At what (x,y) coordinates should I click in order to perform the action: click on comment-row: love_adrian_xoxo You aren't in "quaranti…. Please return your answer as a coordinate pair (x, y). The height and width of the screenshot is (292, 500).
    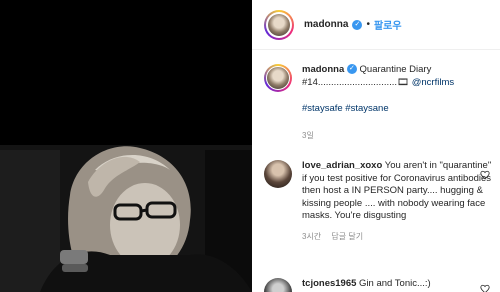
    Looking at the image, I should click on (379, 201).